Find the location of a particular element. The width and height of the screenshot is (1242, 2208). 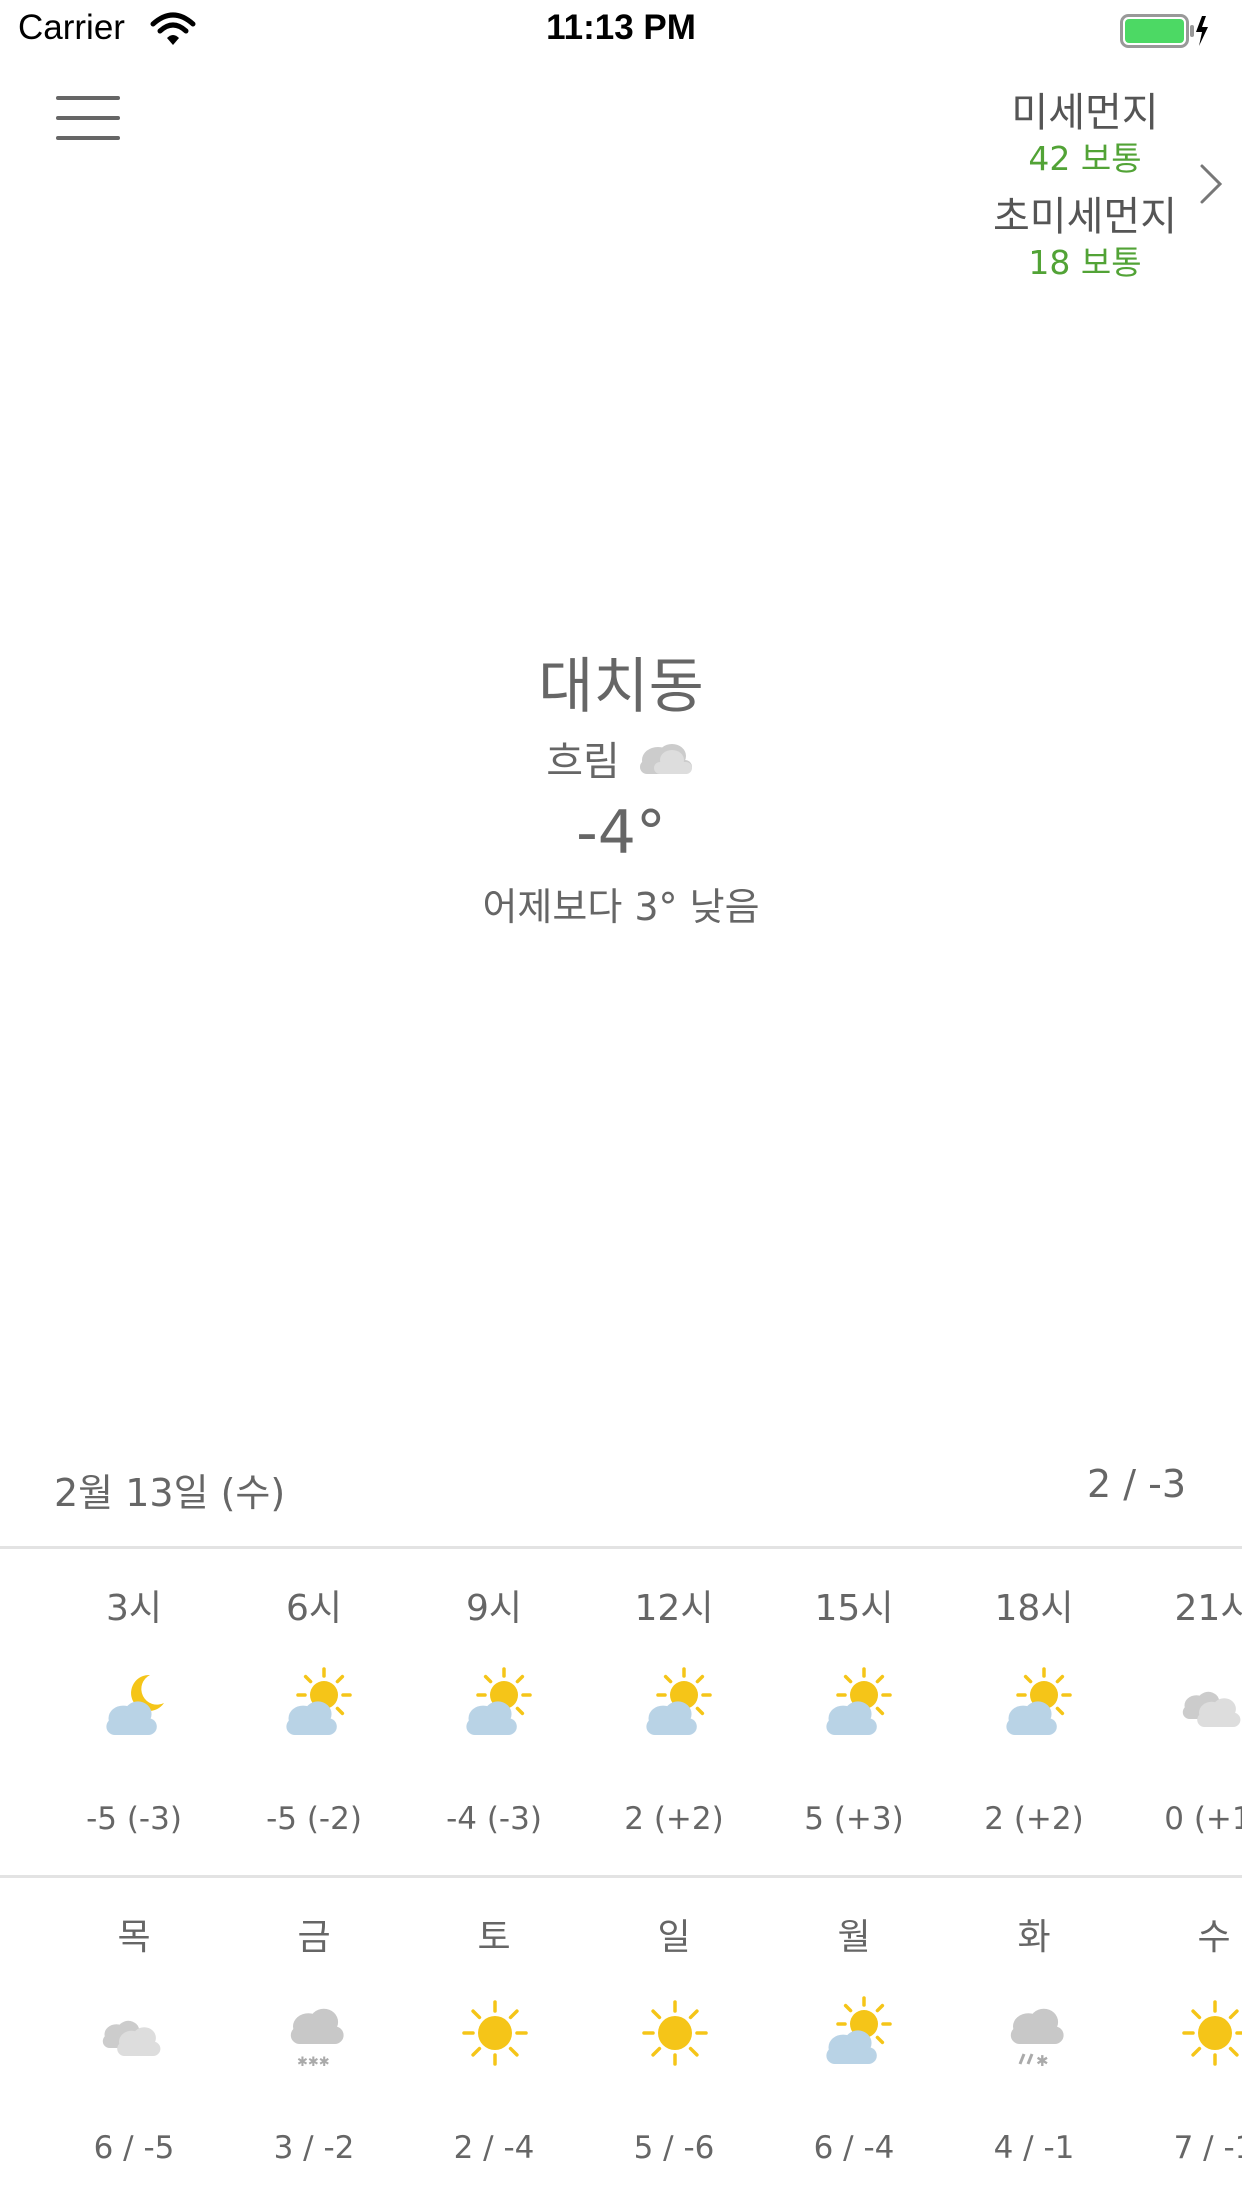

daily-temps: 6 / -5 is located at coordinates (134, 2148).